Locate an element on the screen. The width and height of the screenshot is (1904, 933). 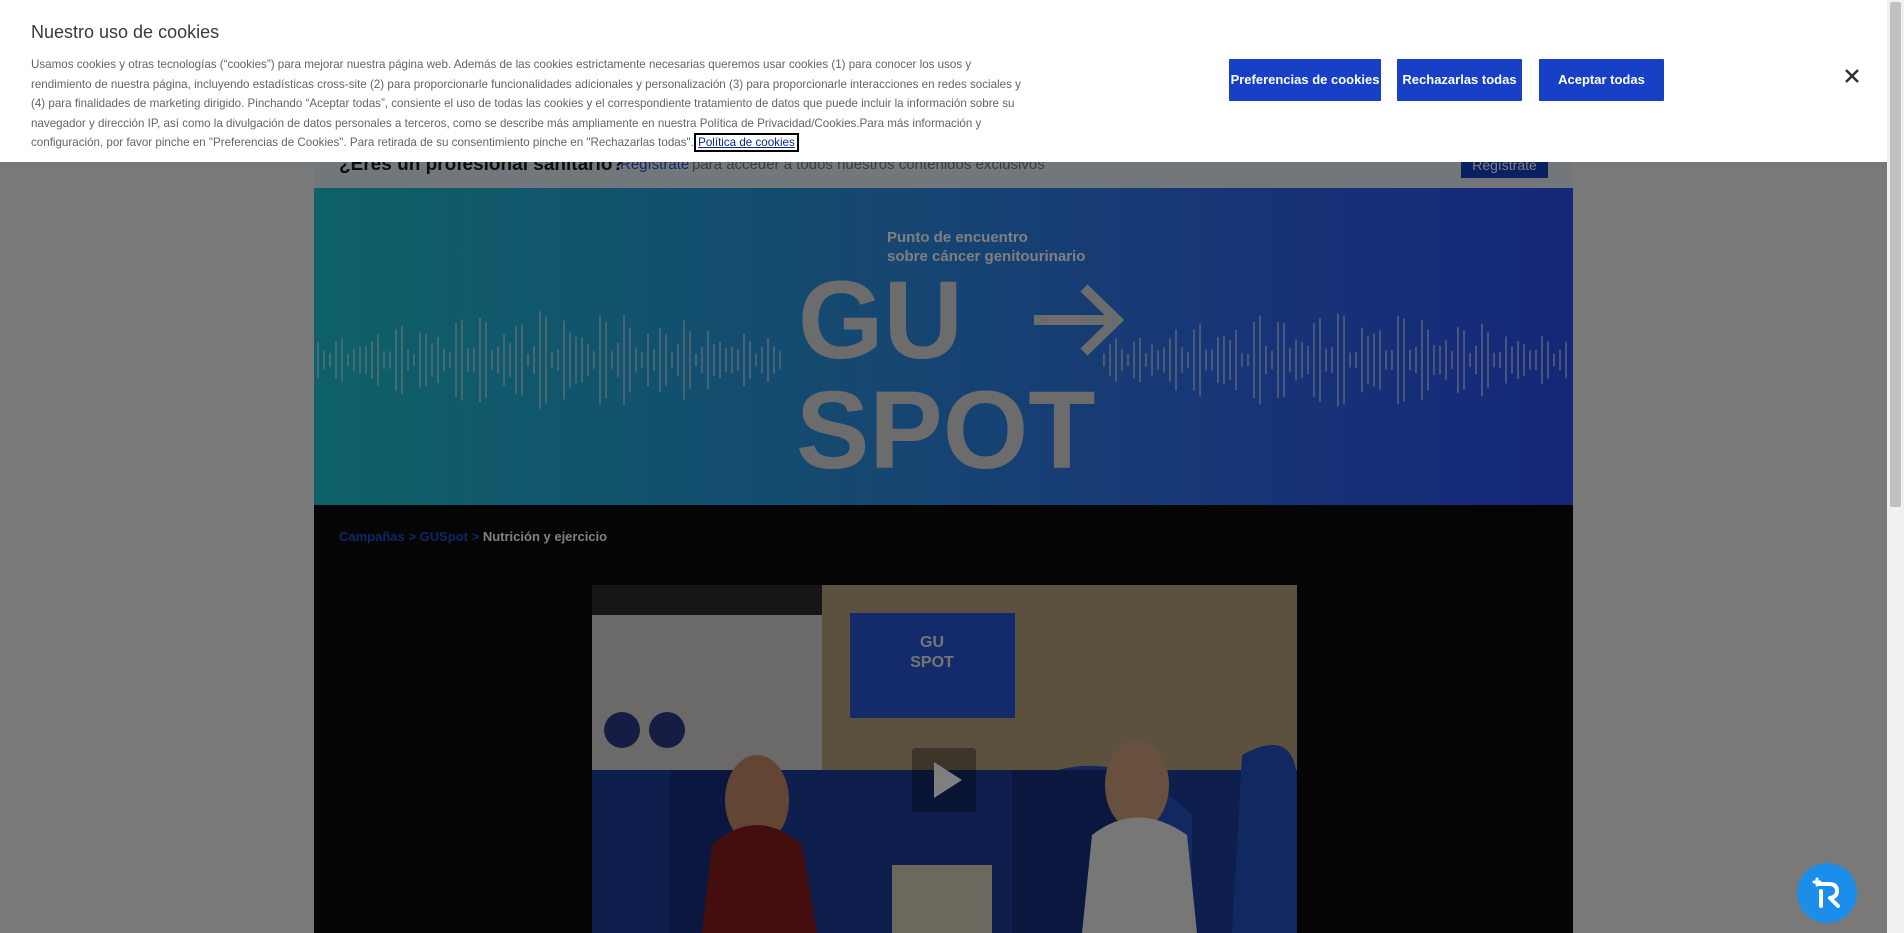
reject-all-button: Rechazarlas todas is located at coordinates (1459, 80).